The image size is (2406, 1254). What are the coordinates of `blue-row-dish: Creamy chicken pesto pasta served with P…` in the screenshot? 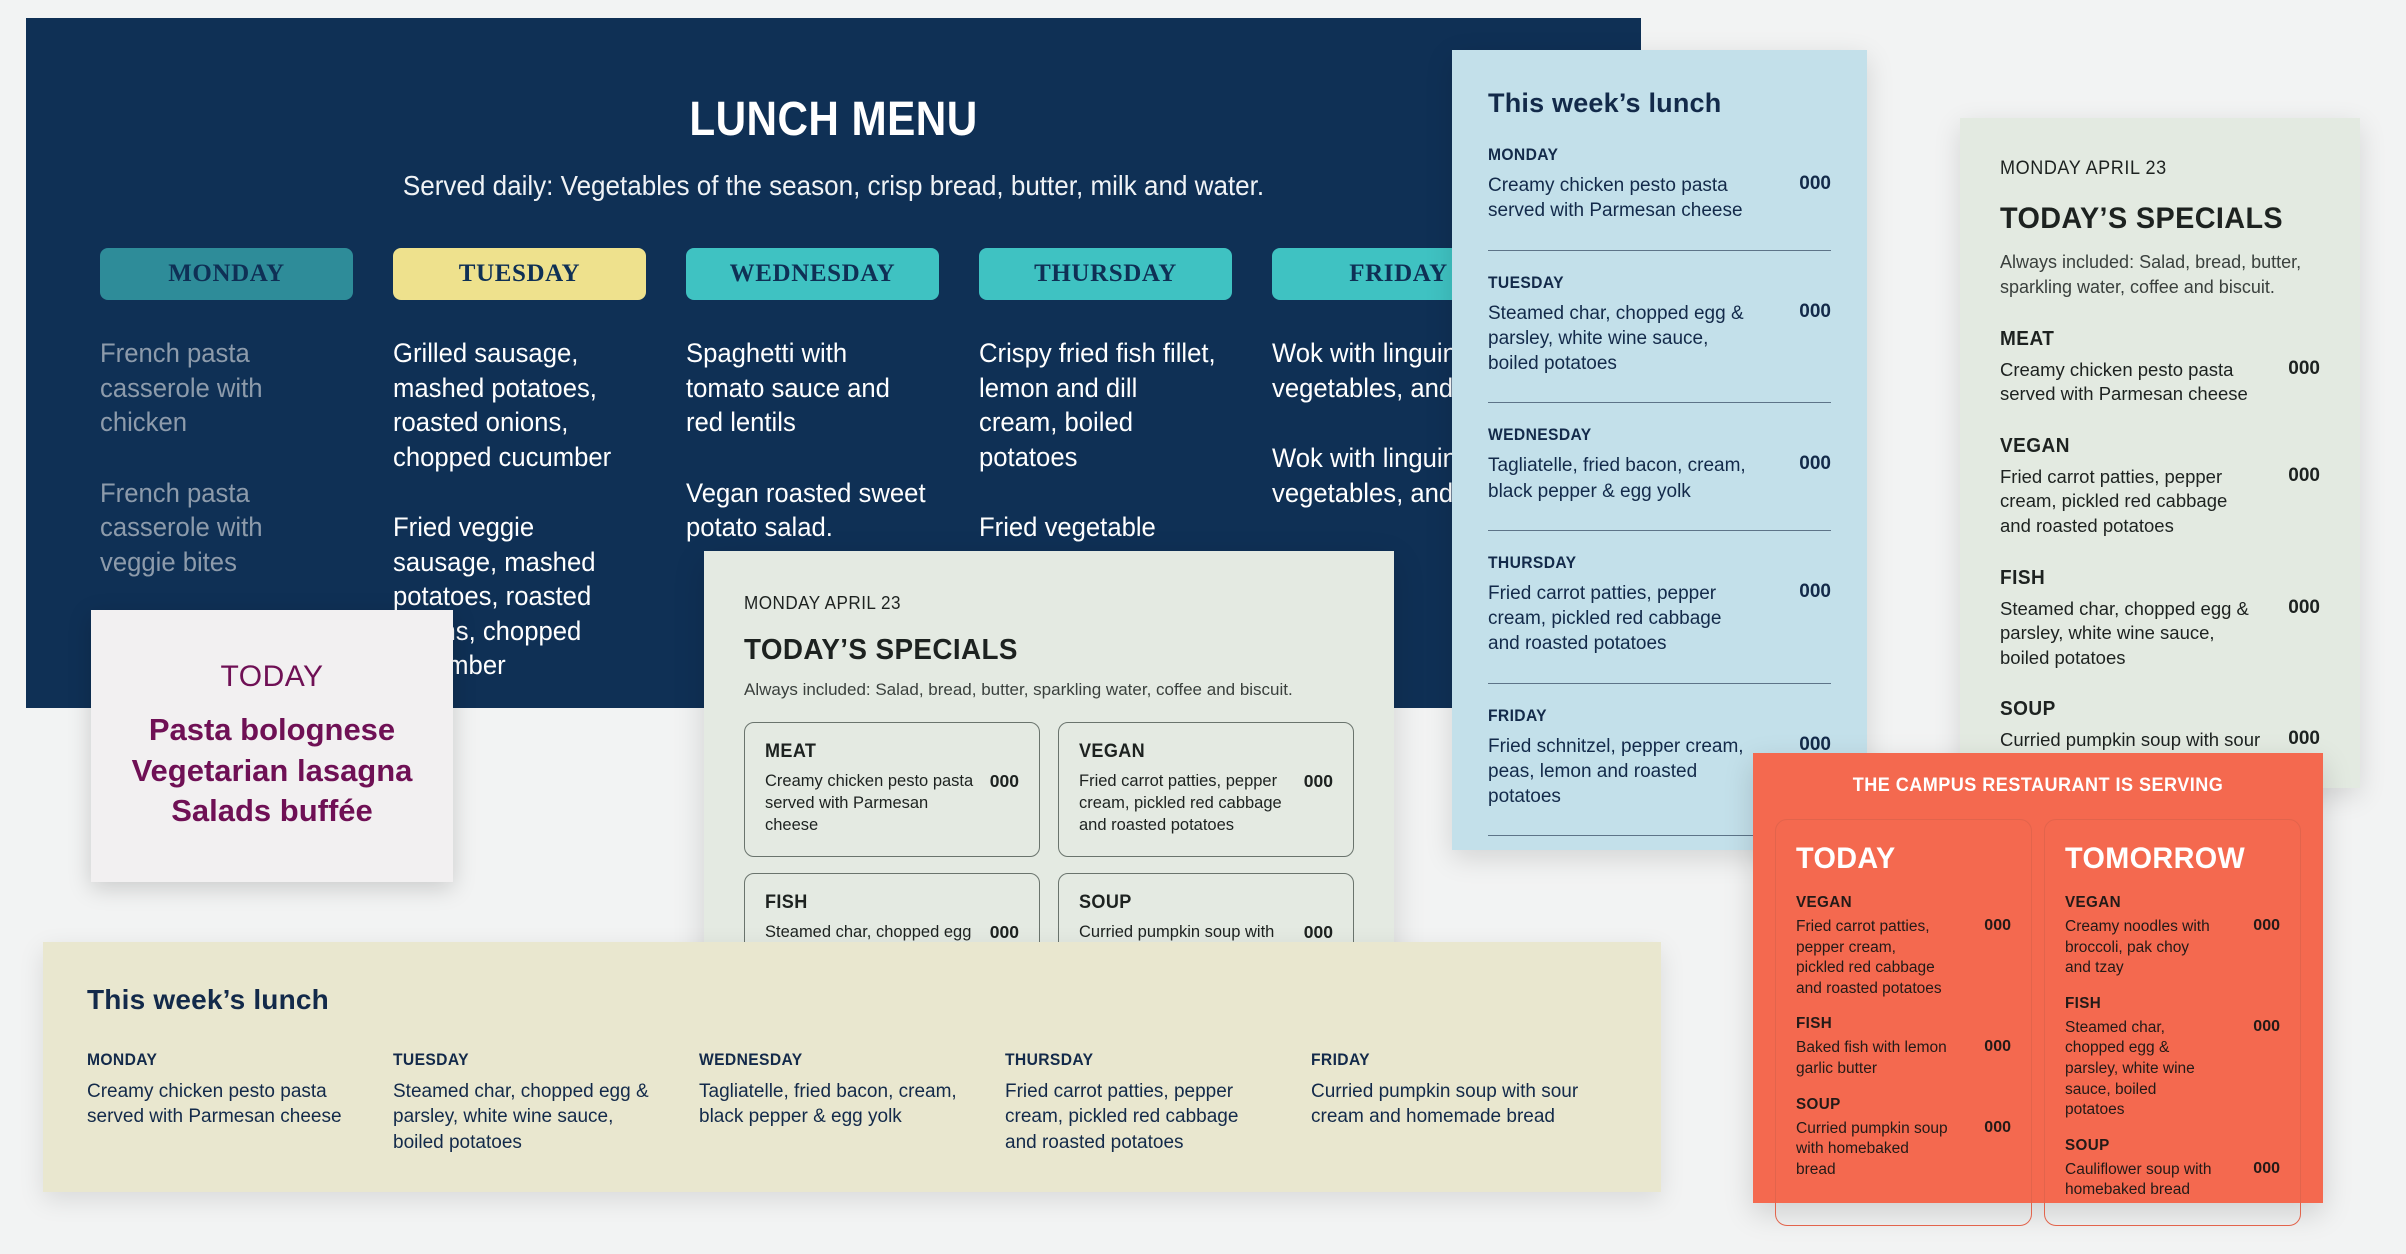 It's located at (1615, 198).